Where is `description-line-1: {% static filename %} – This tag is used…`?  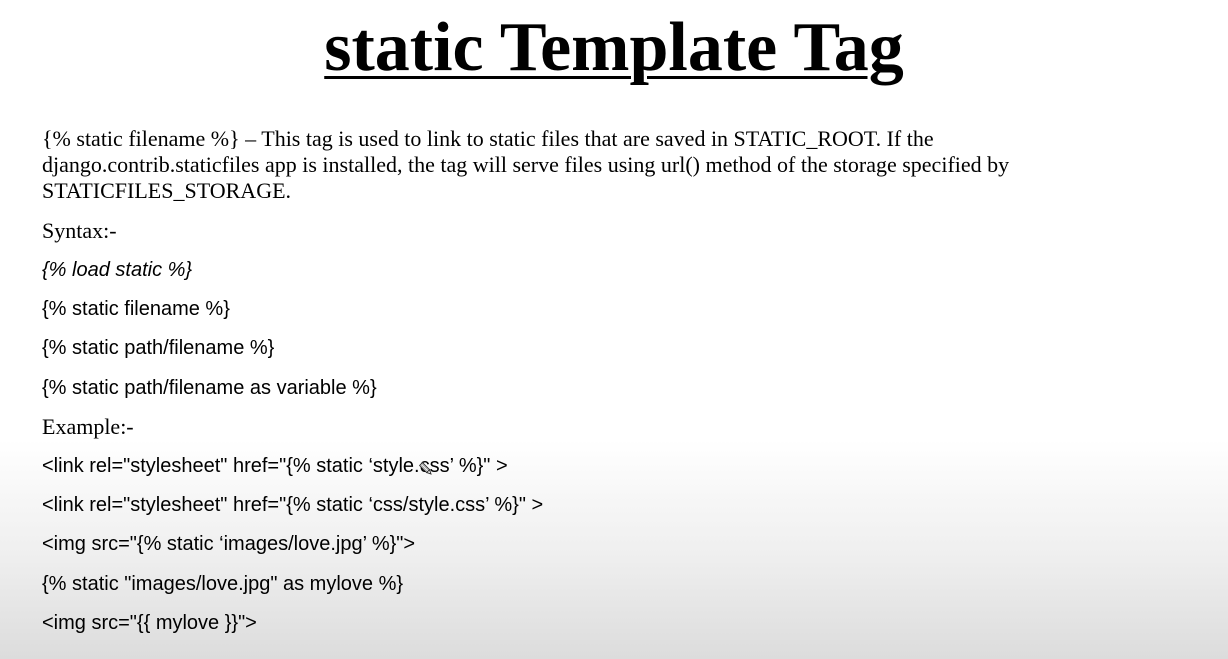 description-line-1: {% static filename %} – This tag is used… is located at coordinates (488, 138).